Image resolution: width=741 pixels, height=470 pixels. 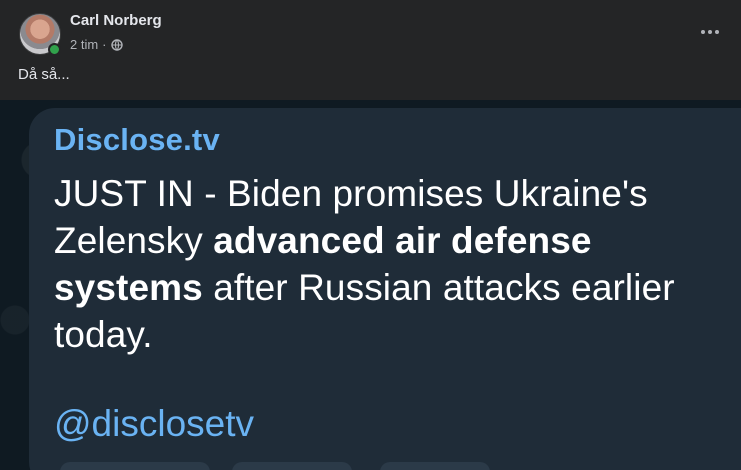 I want to click on post-meta: 2 tim ·, so click(x=96, y=44).